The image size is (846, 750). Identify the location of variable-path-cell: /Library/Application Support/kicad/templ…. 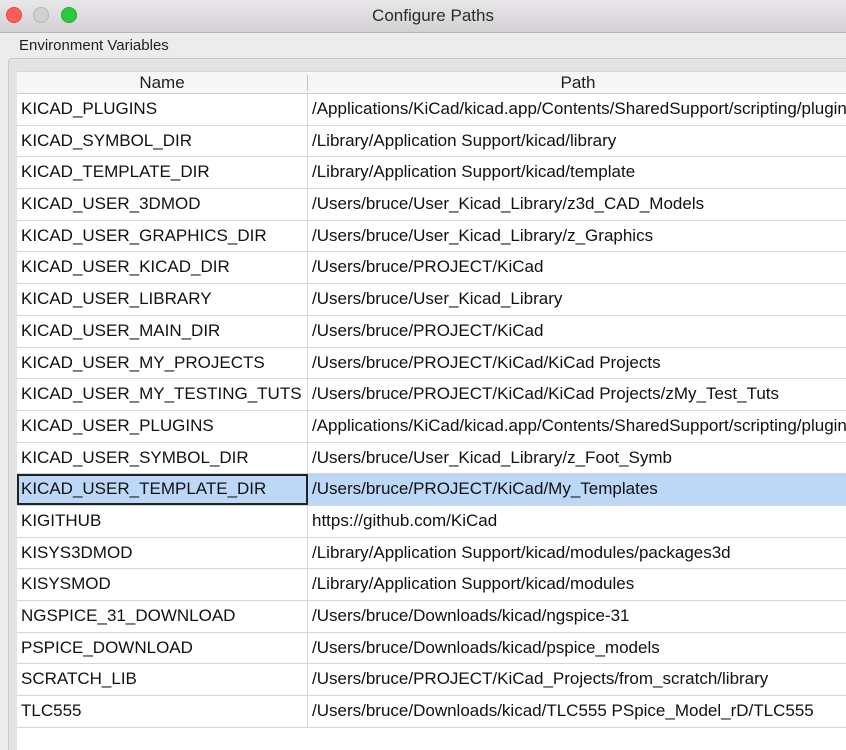
(577, 172).